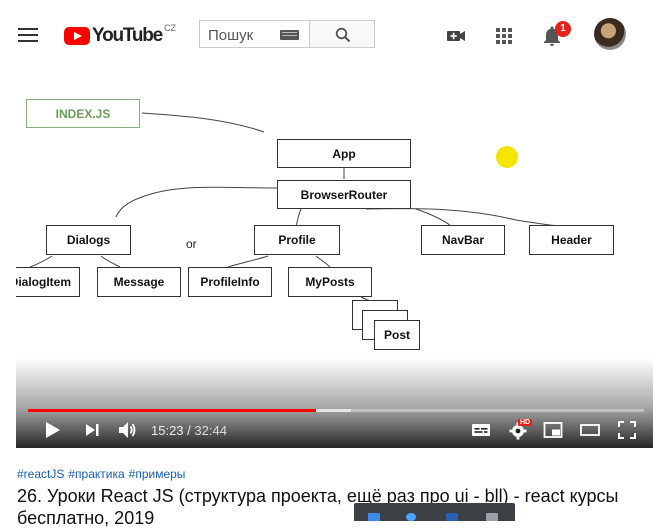  I want to click on video-camera-icon, so click(456, 36).